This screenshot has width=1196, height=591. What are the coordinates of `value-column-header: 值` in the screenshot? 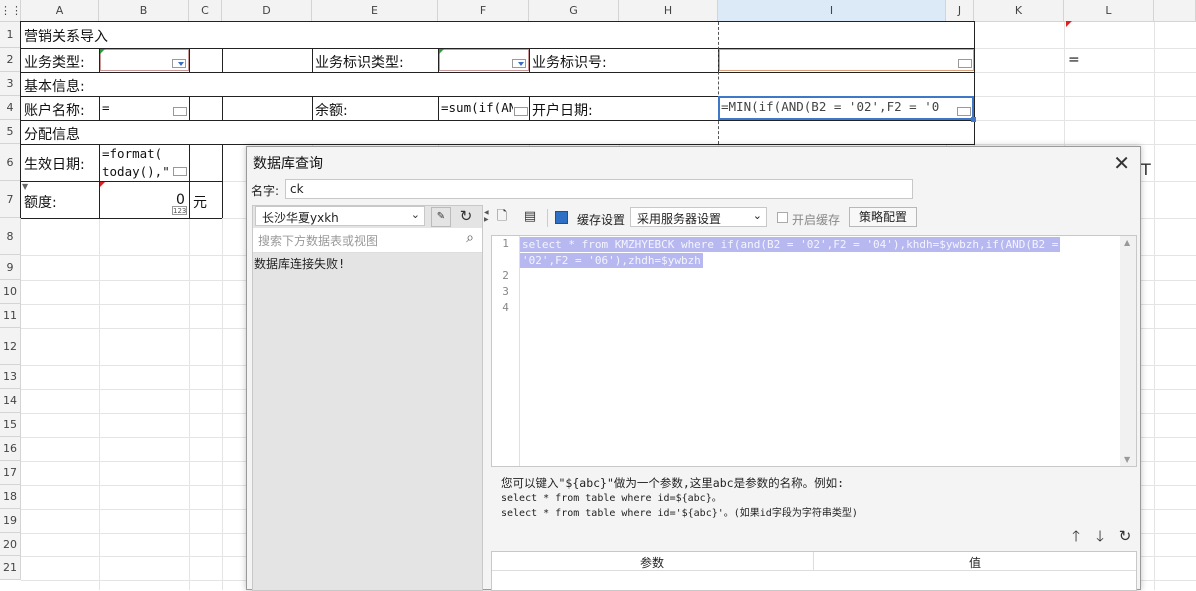 It's located at (975, 562).